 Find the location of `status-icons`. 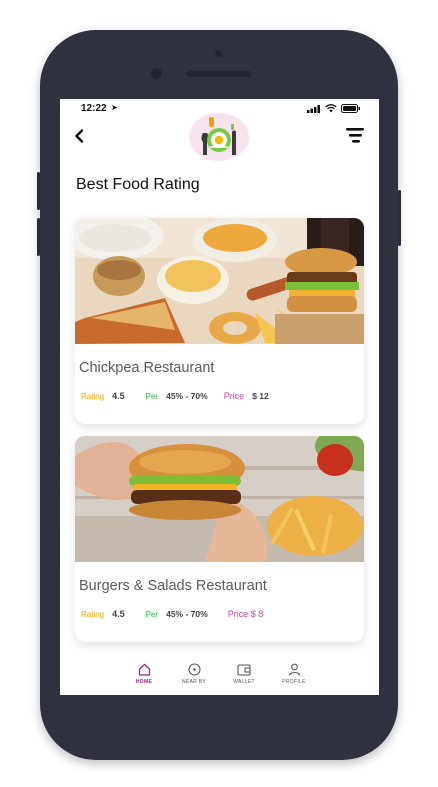

status-icons is located at coordinates (334, 108).